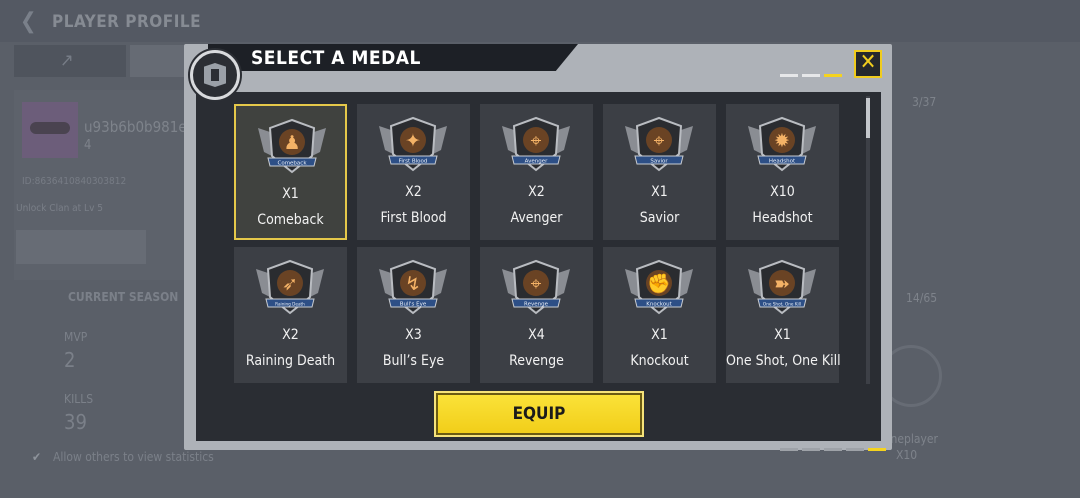 The image size is (1080, 498). I want to click on allow-view-label: Allow others to view statistics, so click(133, 457).